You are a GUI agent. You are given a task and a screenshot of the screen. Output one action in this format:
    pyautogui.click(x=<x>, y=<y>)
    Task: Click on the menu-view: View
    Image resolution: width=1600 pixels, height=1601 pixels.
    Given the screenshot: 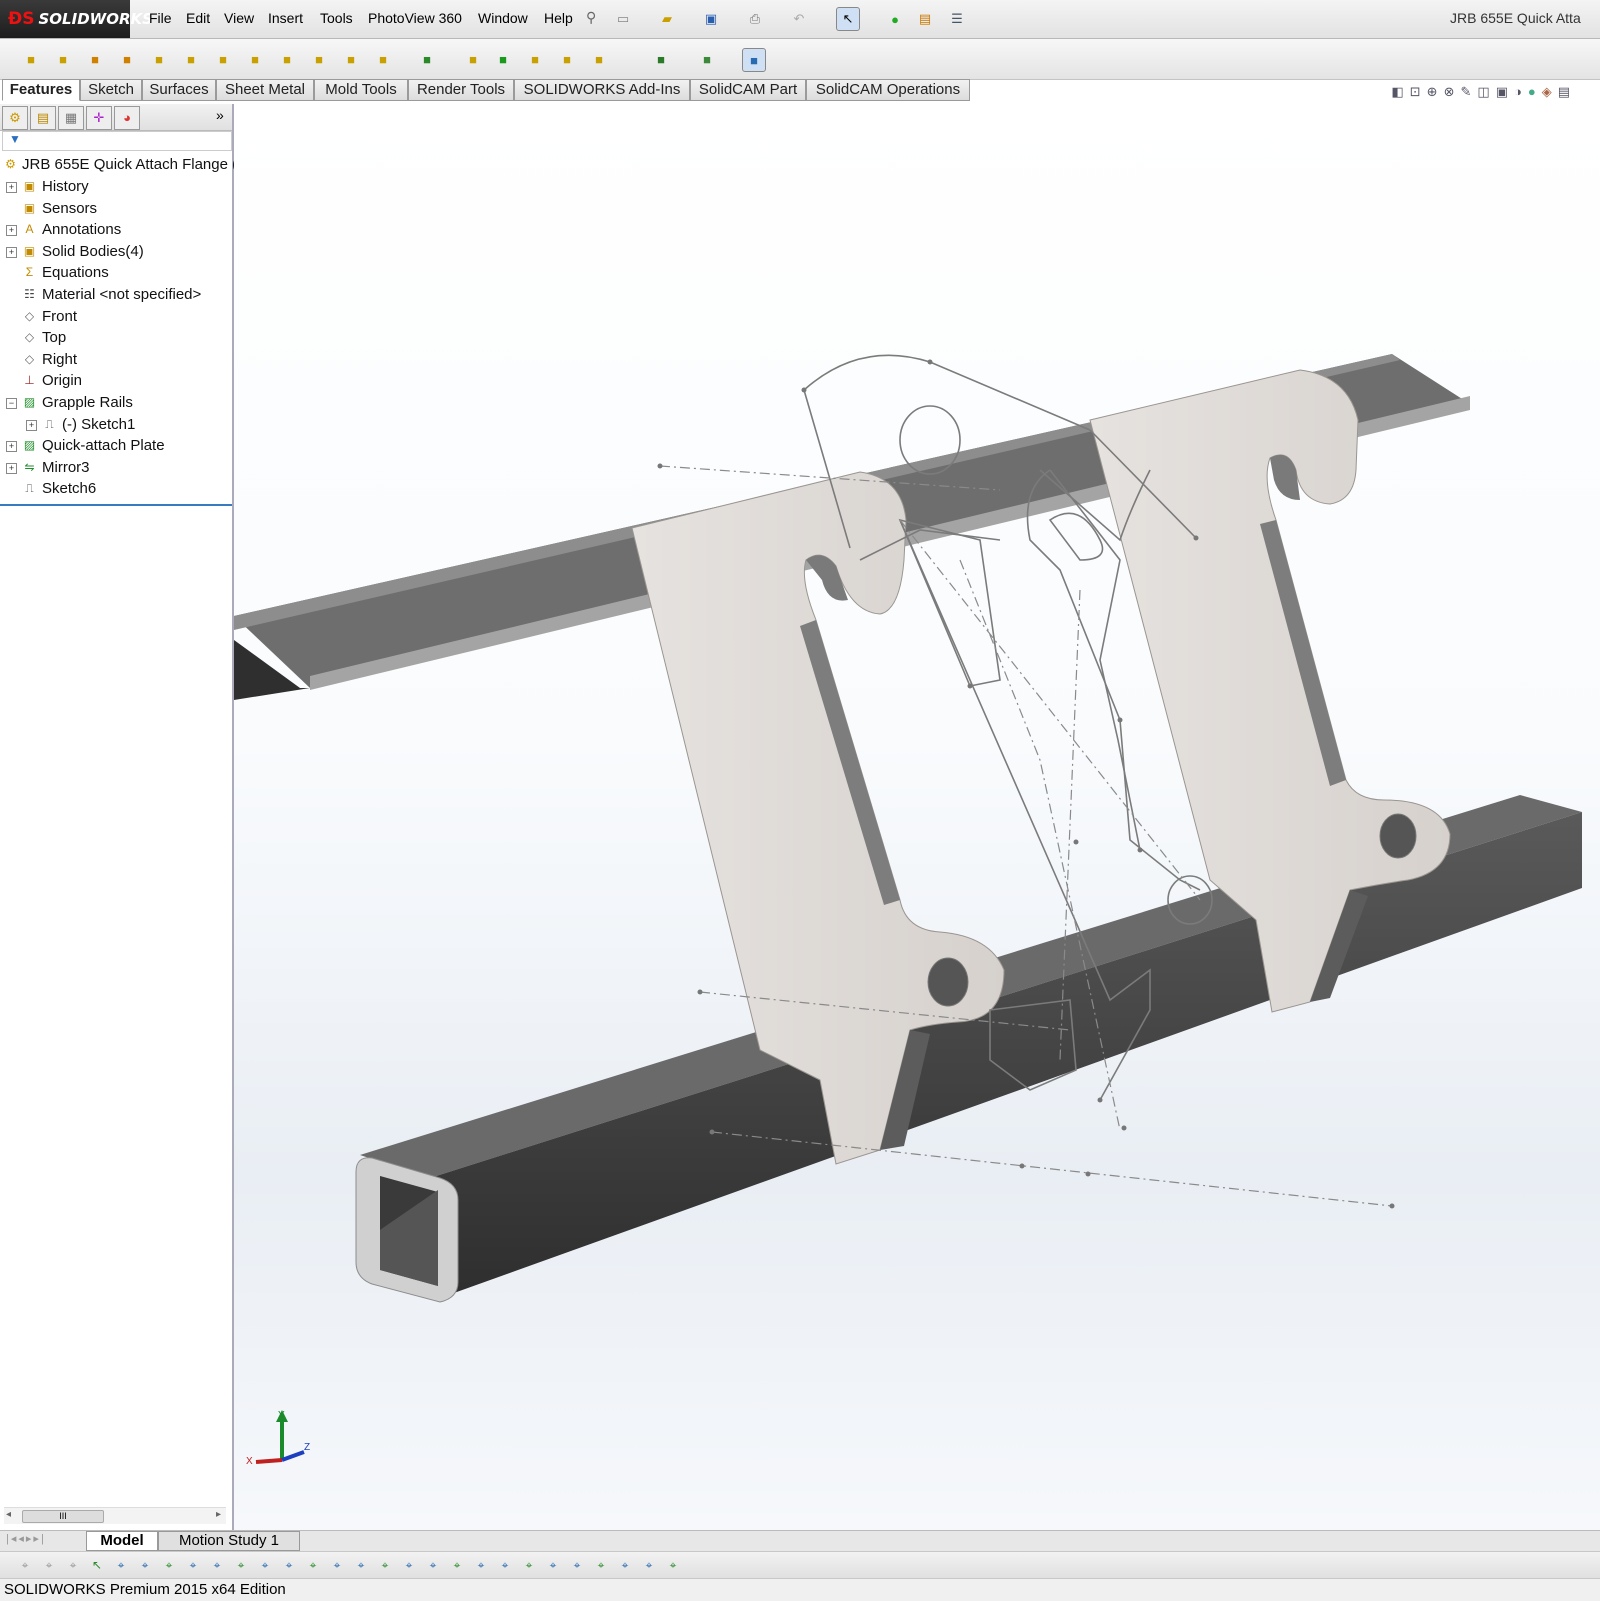 What is the action you would take?
    pyautogui.click(x=239, y=18)
    